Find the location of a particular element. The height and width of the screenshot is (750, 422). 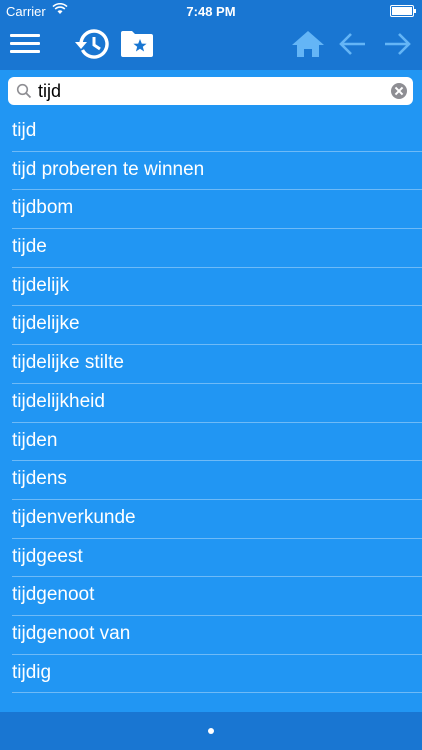

arrow-forward-icon is located at coordinates (397, 44).